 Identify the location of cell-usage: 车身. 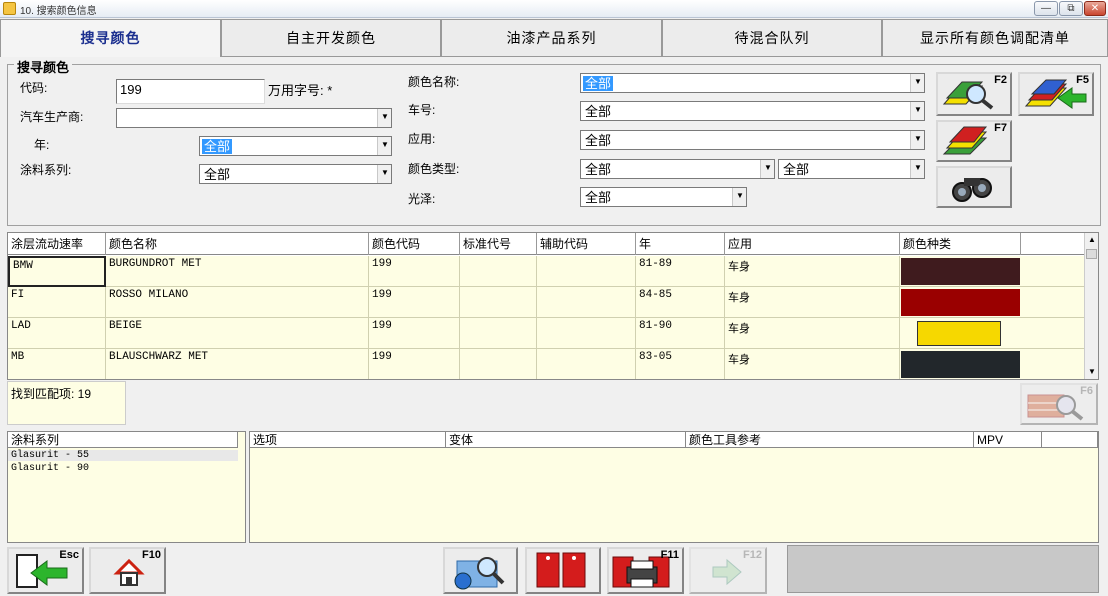
(812, 333).